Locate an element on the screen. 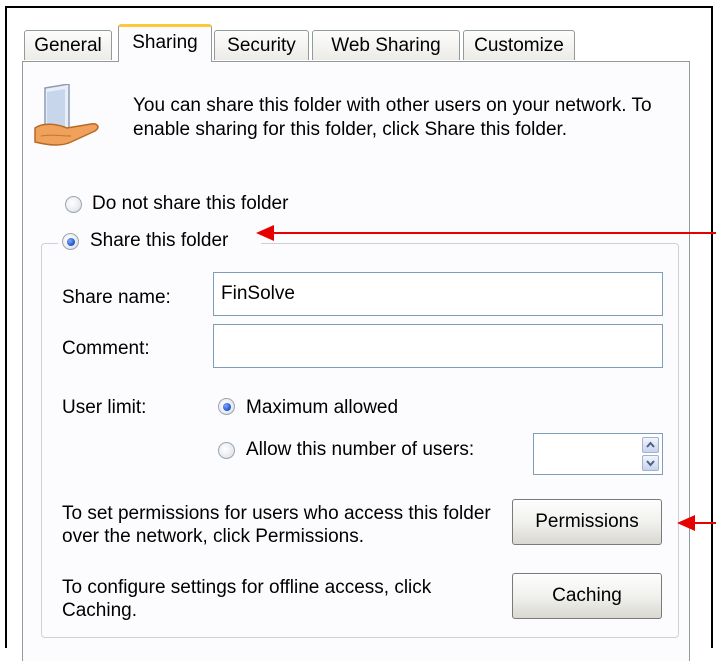 The width and height of the screenshot is (716, 661). chevron-up-icon is located at coordinates (650, 444).